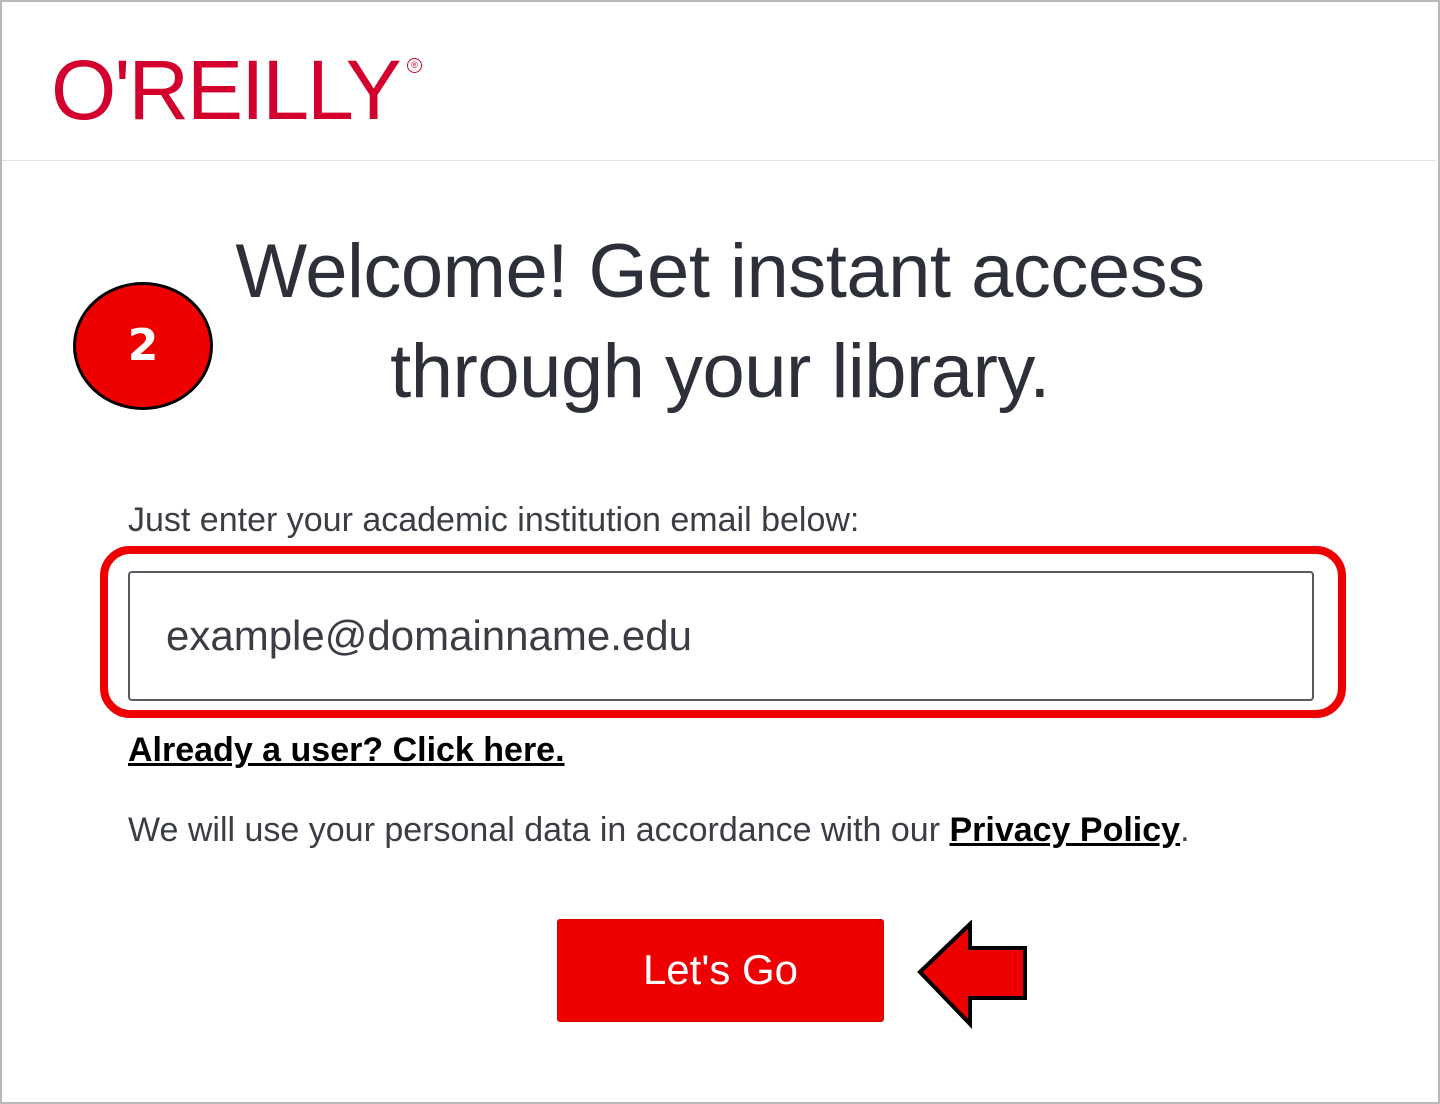 The width and height of the screenshot is (1440, 1104). I want to click on privacy-policy-link: Privacy Policy, so click(1064, 830).